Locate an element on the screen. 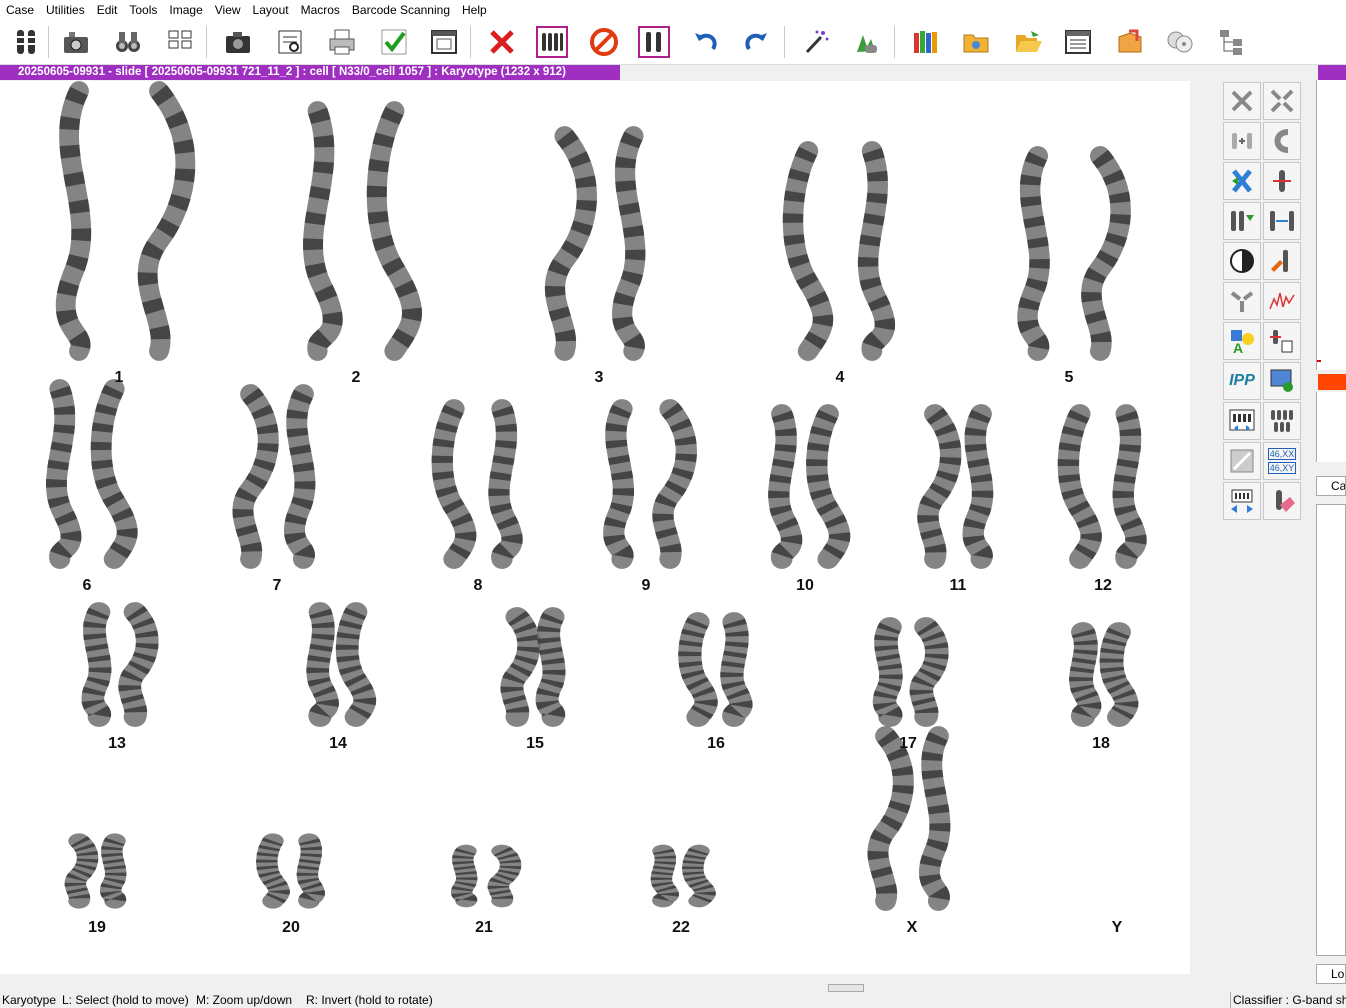 This screenshot has height=1008, width=1346. chromosome-label-8: 8 is located at coordinates (478, 585).